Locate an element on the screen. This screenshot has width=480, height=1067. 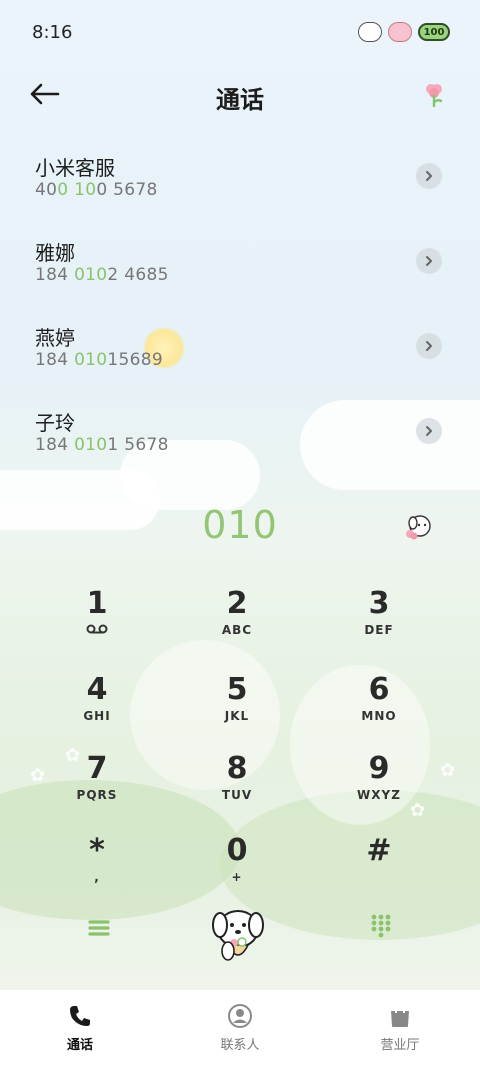
number-segment: 2 4685 is located at coordinates (138, 275).